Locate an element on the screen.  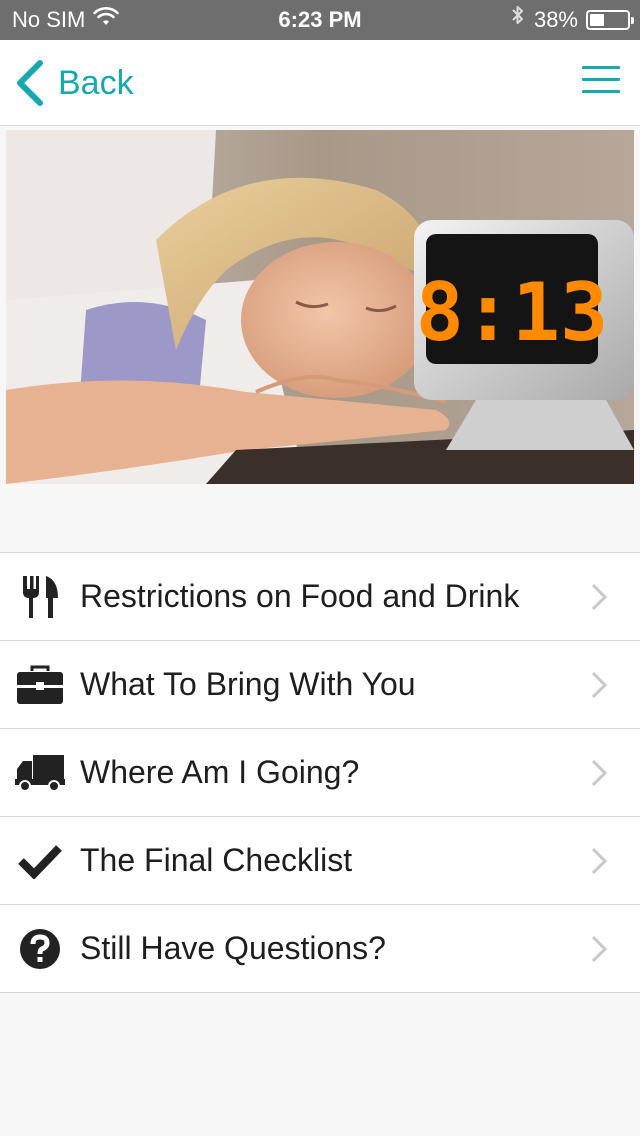
chevron-left-icon is located at coordinates (30, 83).